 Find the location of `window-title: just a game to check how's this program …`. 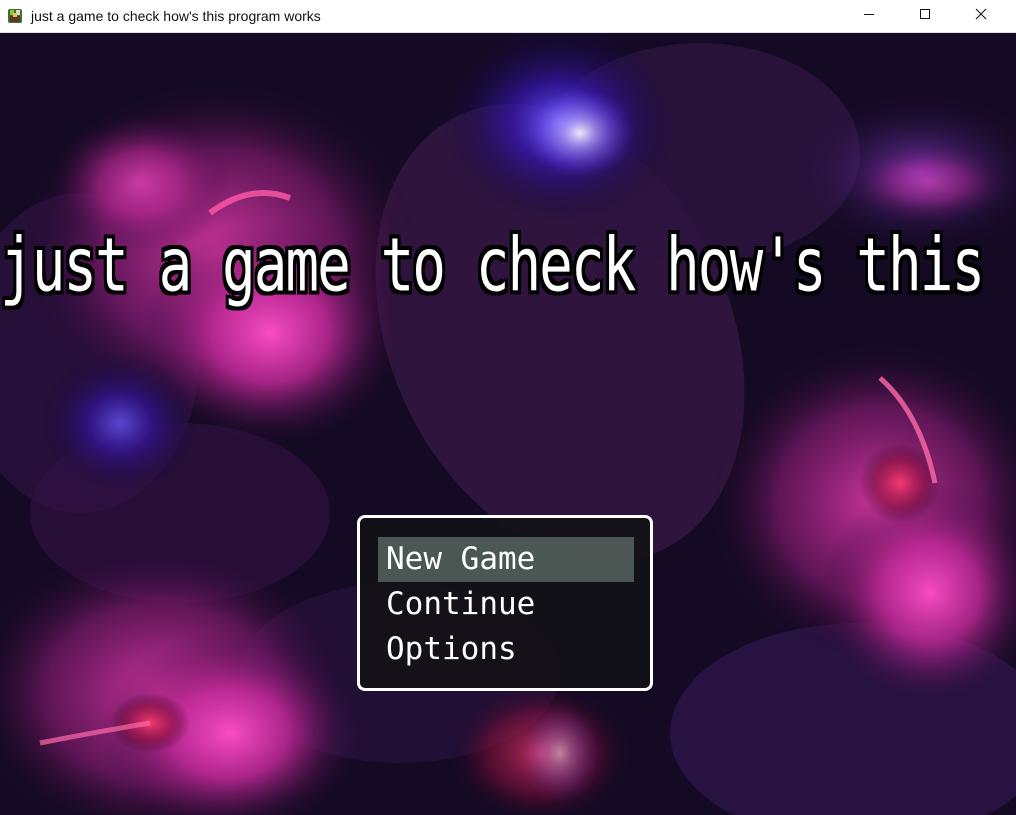

window-title: just a game to check how's this program … is located at coordinates (176, 16).